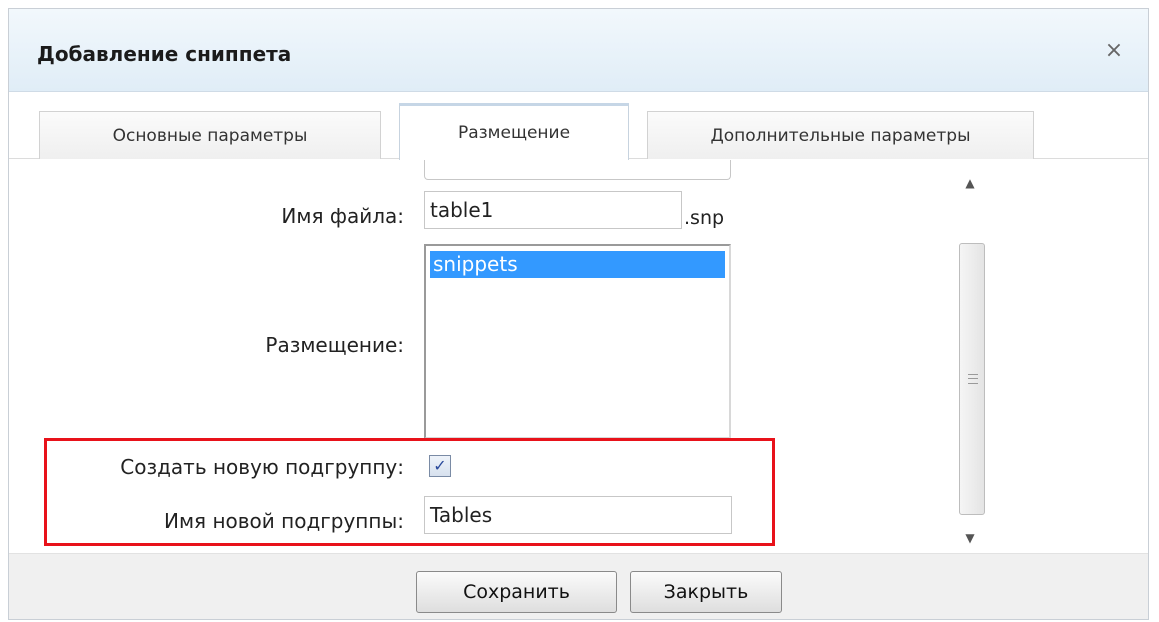 This screenshot has height=622, width=1159. Describe the element at coordinates (210, 135) in the screenshot. I see `tab-main-parameters: Основные параметры` at that location.